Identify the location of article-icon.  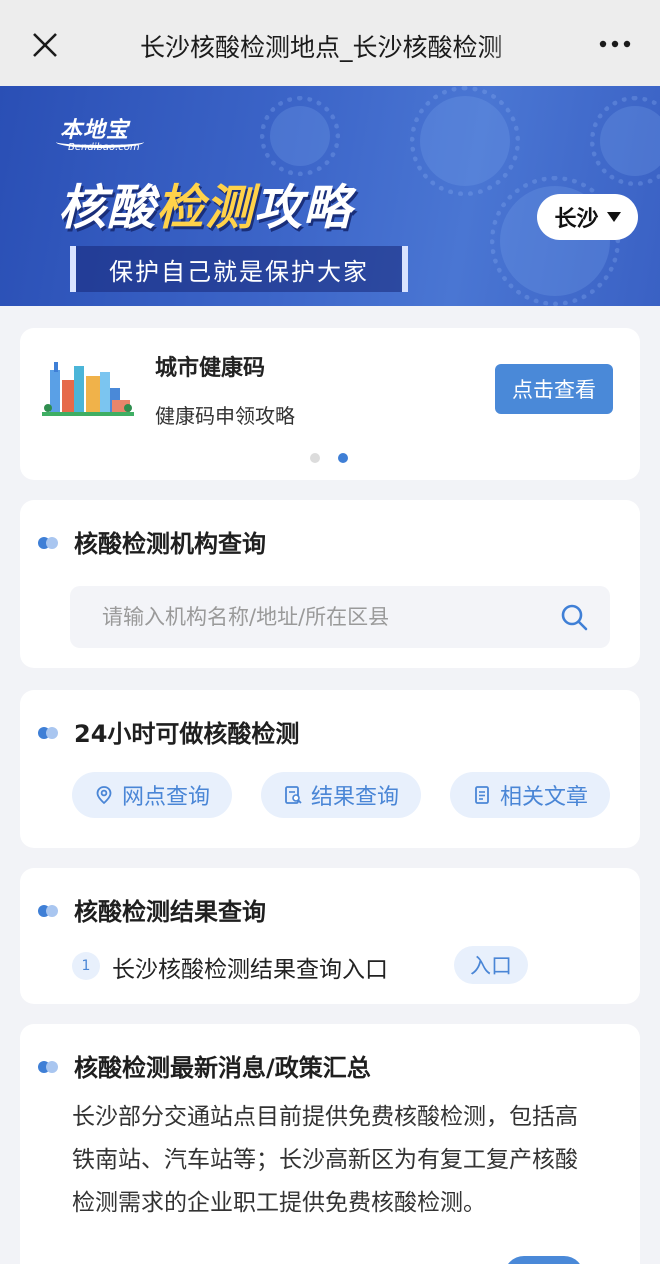
(482, 795).